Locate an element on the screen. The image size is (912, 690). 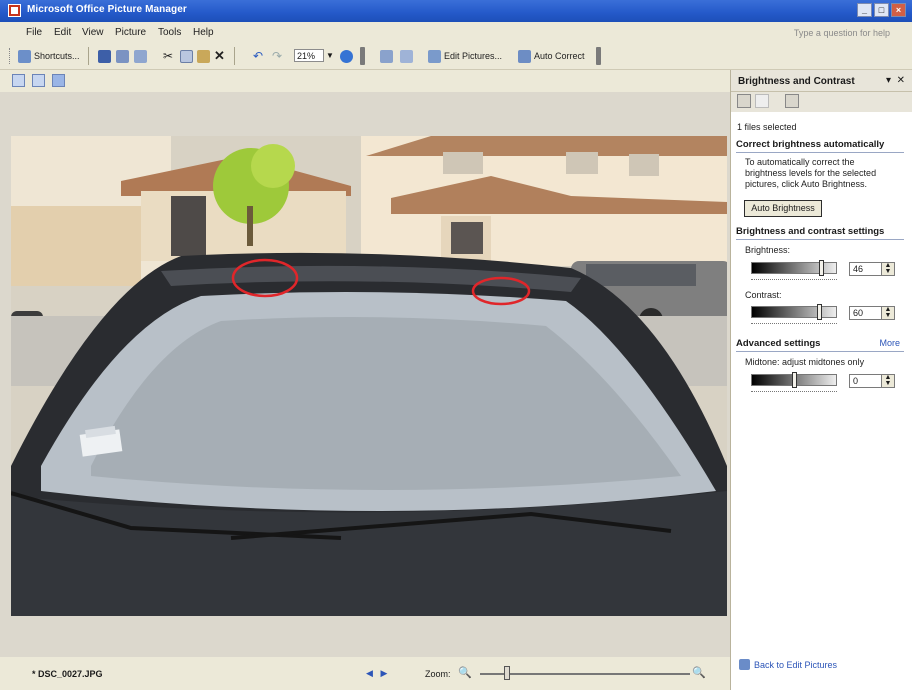
midtone-value: 0 is located at coordinates (856, 381).